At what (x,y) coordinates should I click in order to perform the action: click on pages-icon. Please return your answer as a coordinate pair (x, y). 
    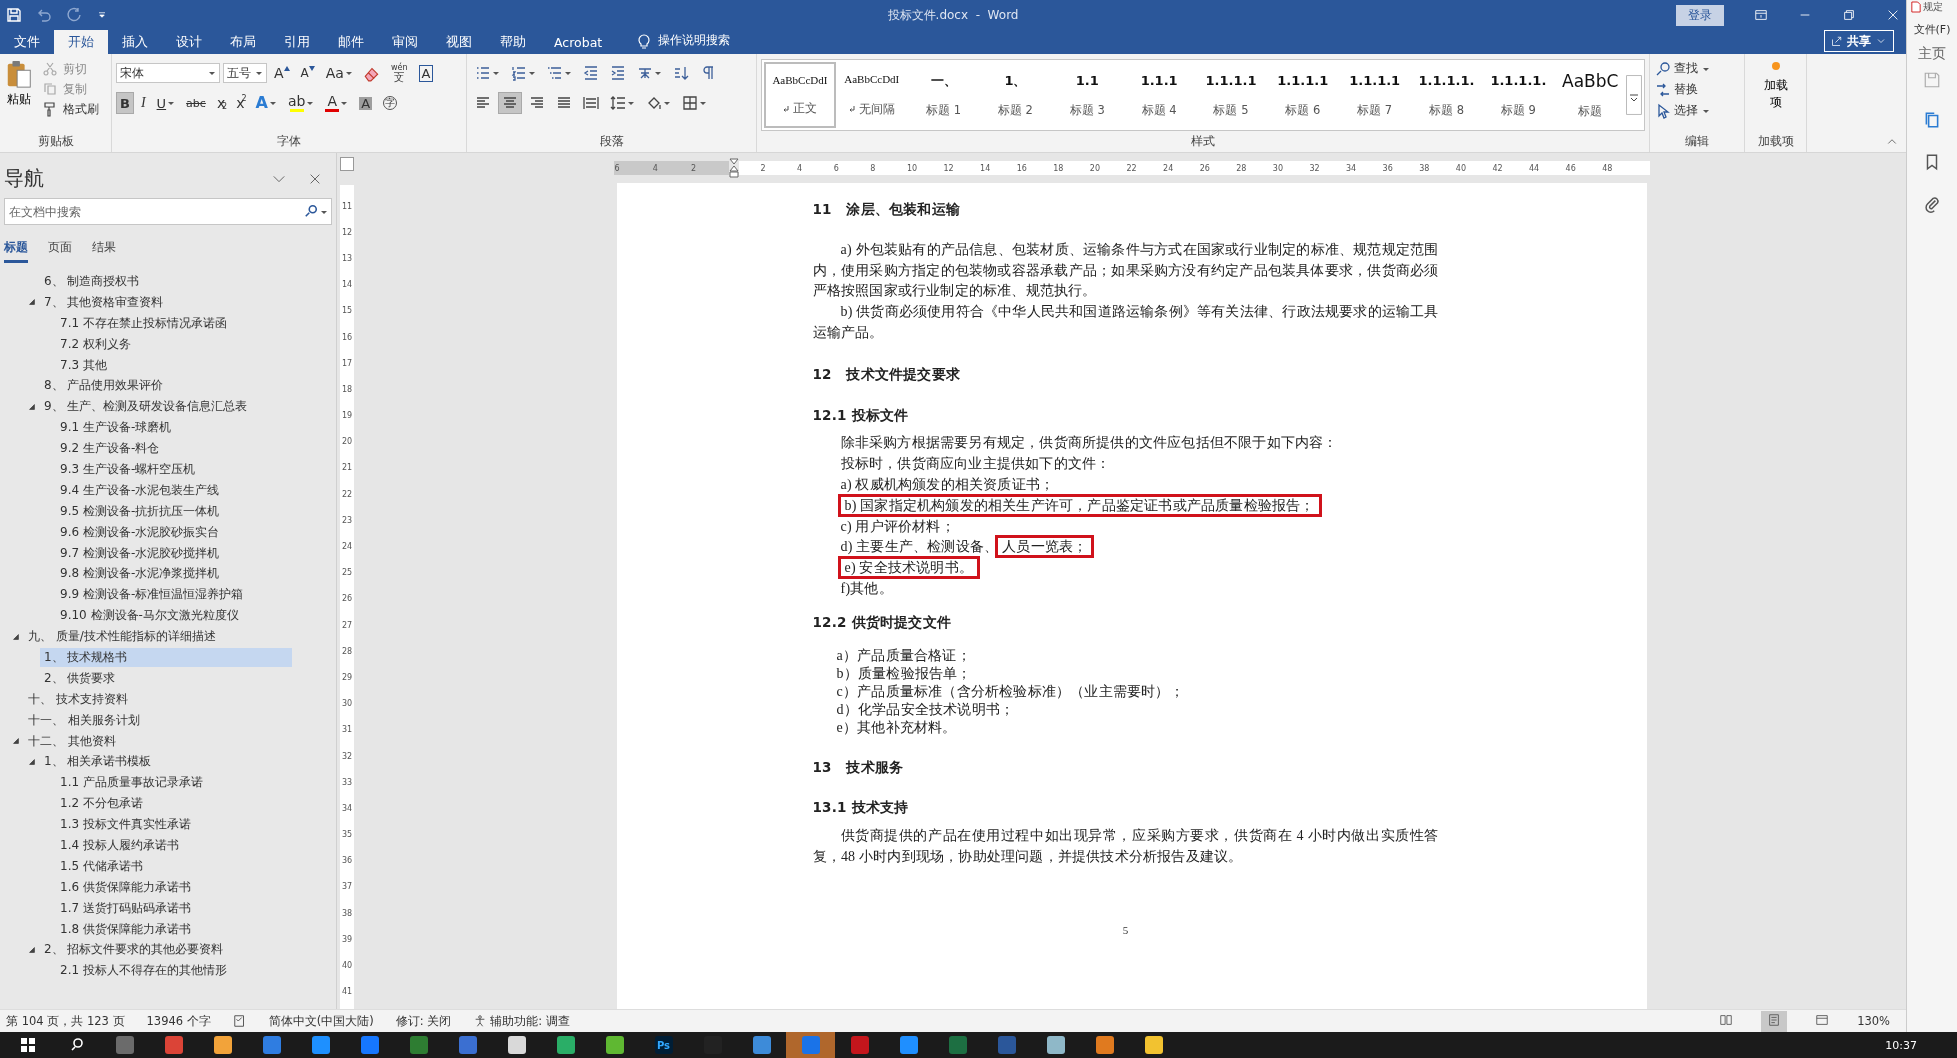
    Looking at the image, I should click on (1932, 120).